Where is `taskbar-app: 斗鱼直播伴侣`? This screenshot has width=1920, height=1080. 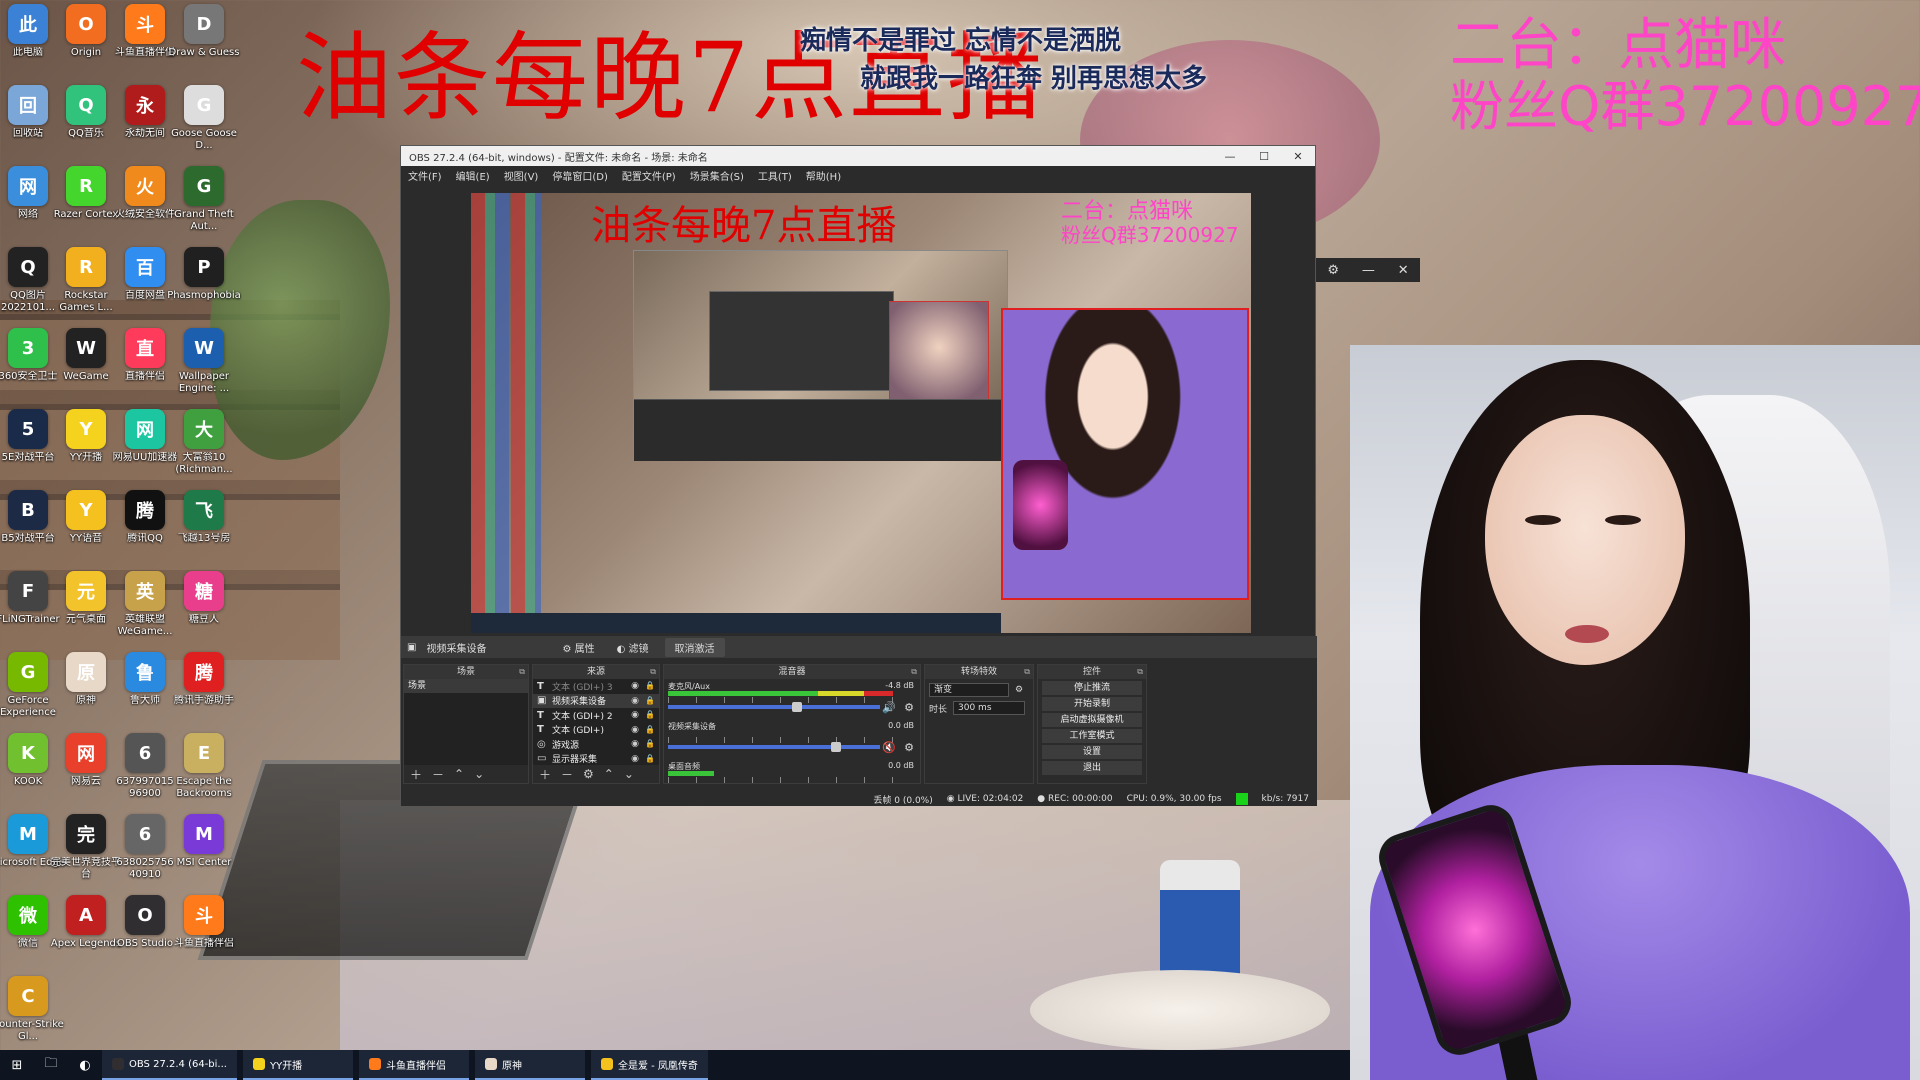
taskbar-app: 斗鱼直播伴侣 is located at coordinates (413, 1065).